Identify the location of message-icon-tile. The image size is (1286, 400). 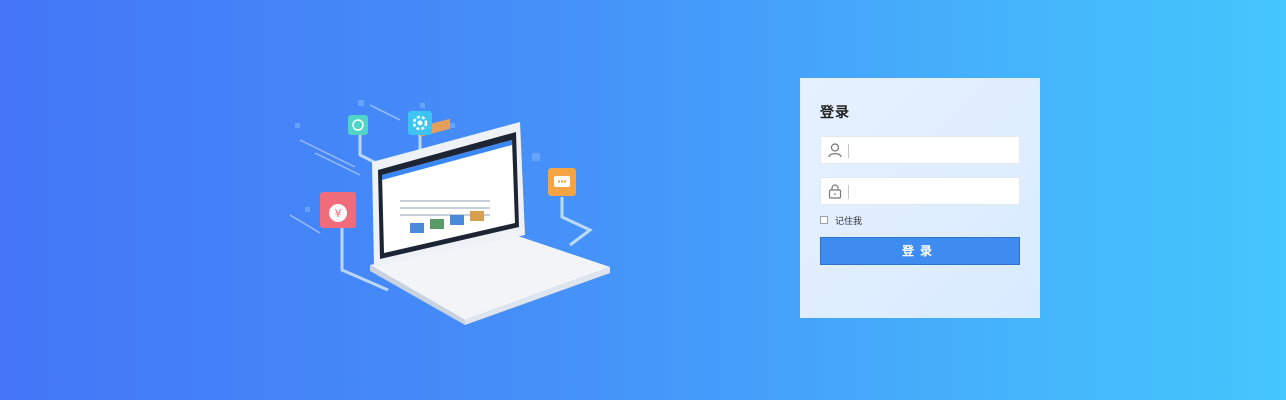
(562, 182).